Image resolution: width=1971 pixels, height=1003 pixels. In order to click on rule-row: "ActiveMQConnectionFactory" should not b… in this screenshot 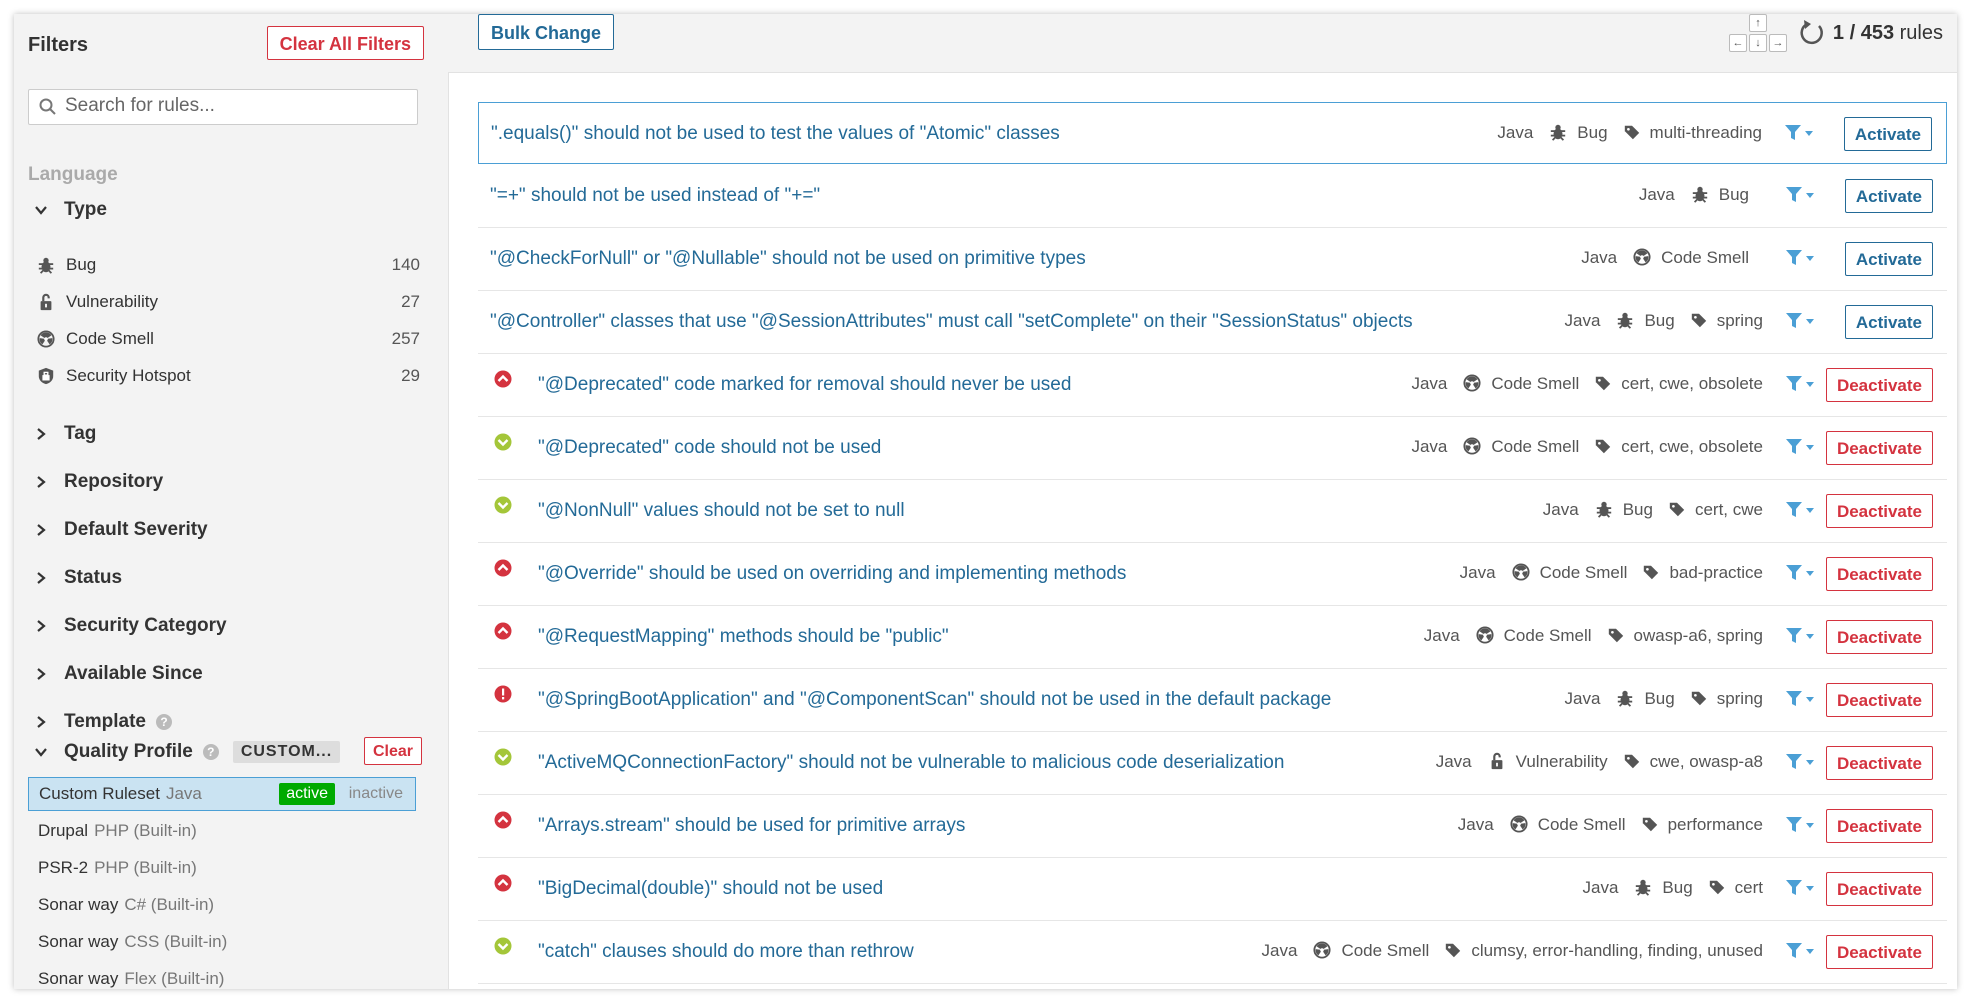, I will do `click(1212, 763)`.